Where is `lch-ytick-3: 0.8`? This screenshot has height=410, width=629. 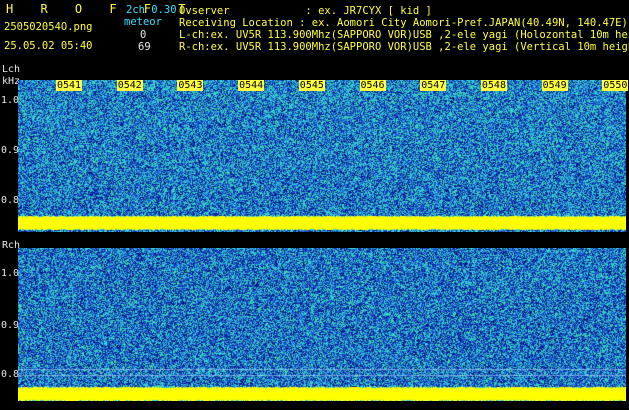 lch-ytick-3: 0.8 is located at coordinates (10, 200).